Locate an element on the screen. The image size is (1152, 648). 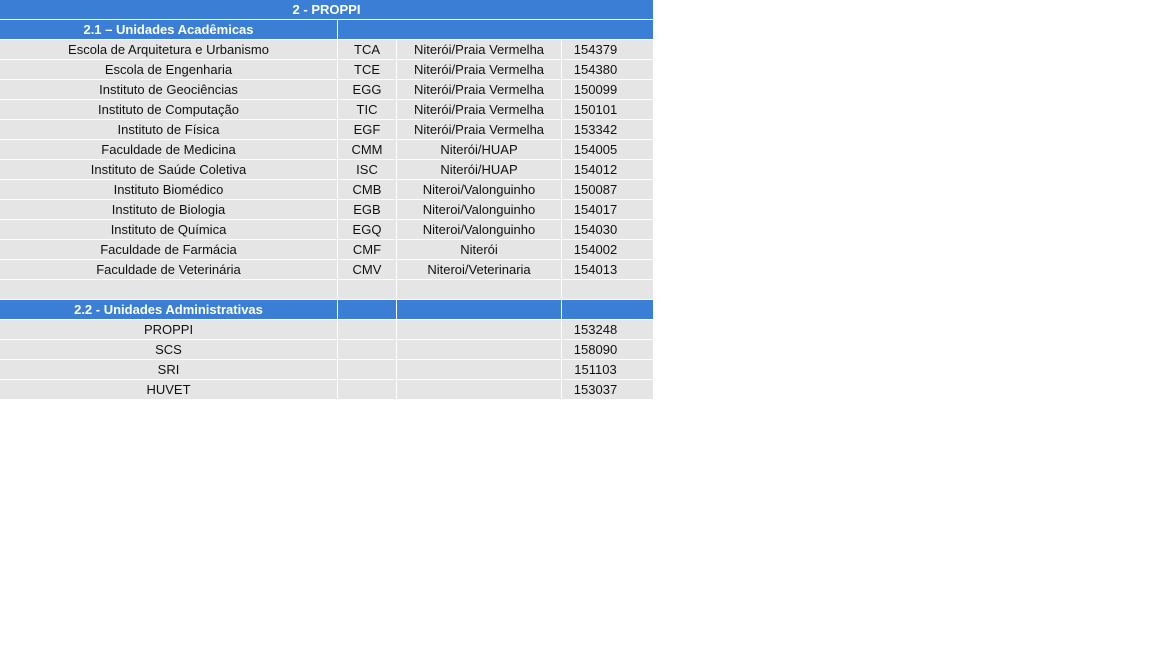
unit-name-cell: Instituto de Geociências is located at coordinates (169, 90).